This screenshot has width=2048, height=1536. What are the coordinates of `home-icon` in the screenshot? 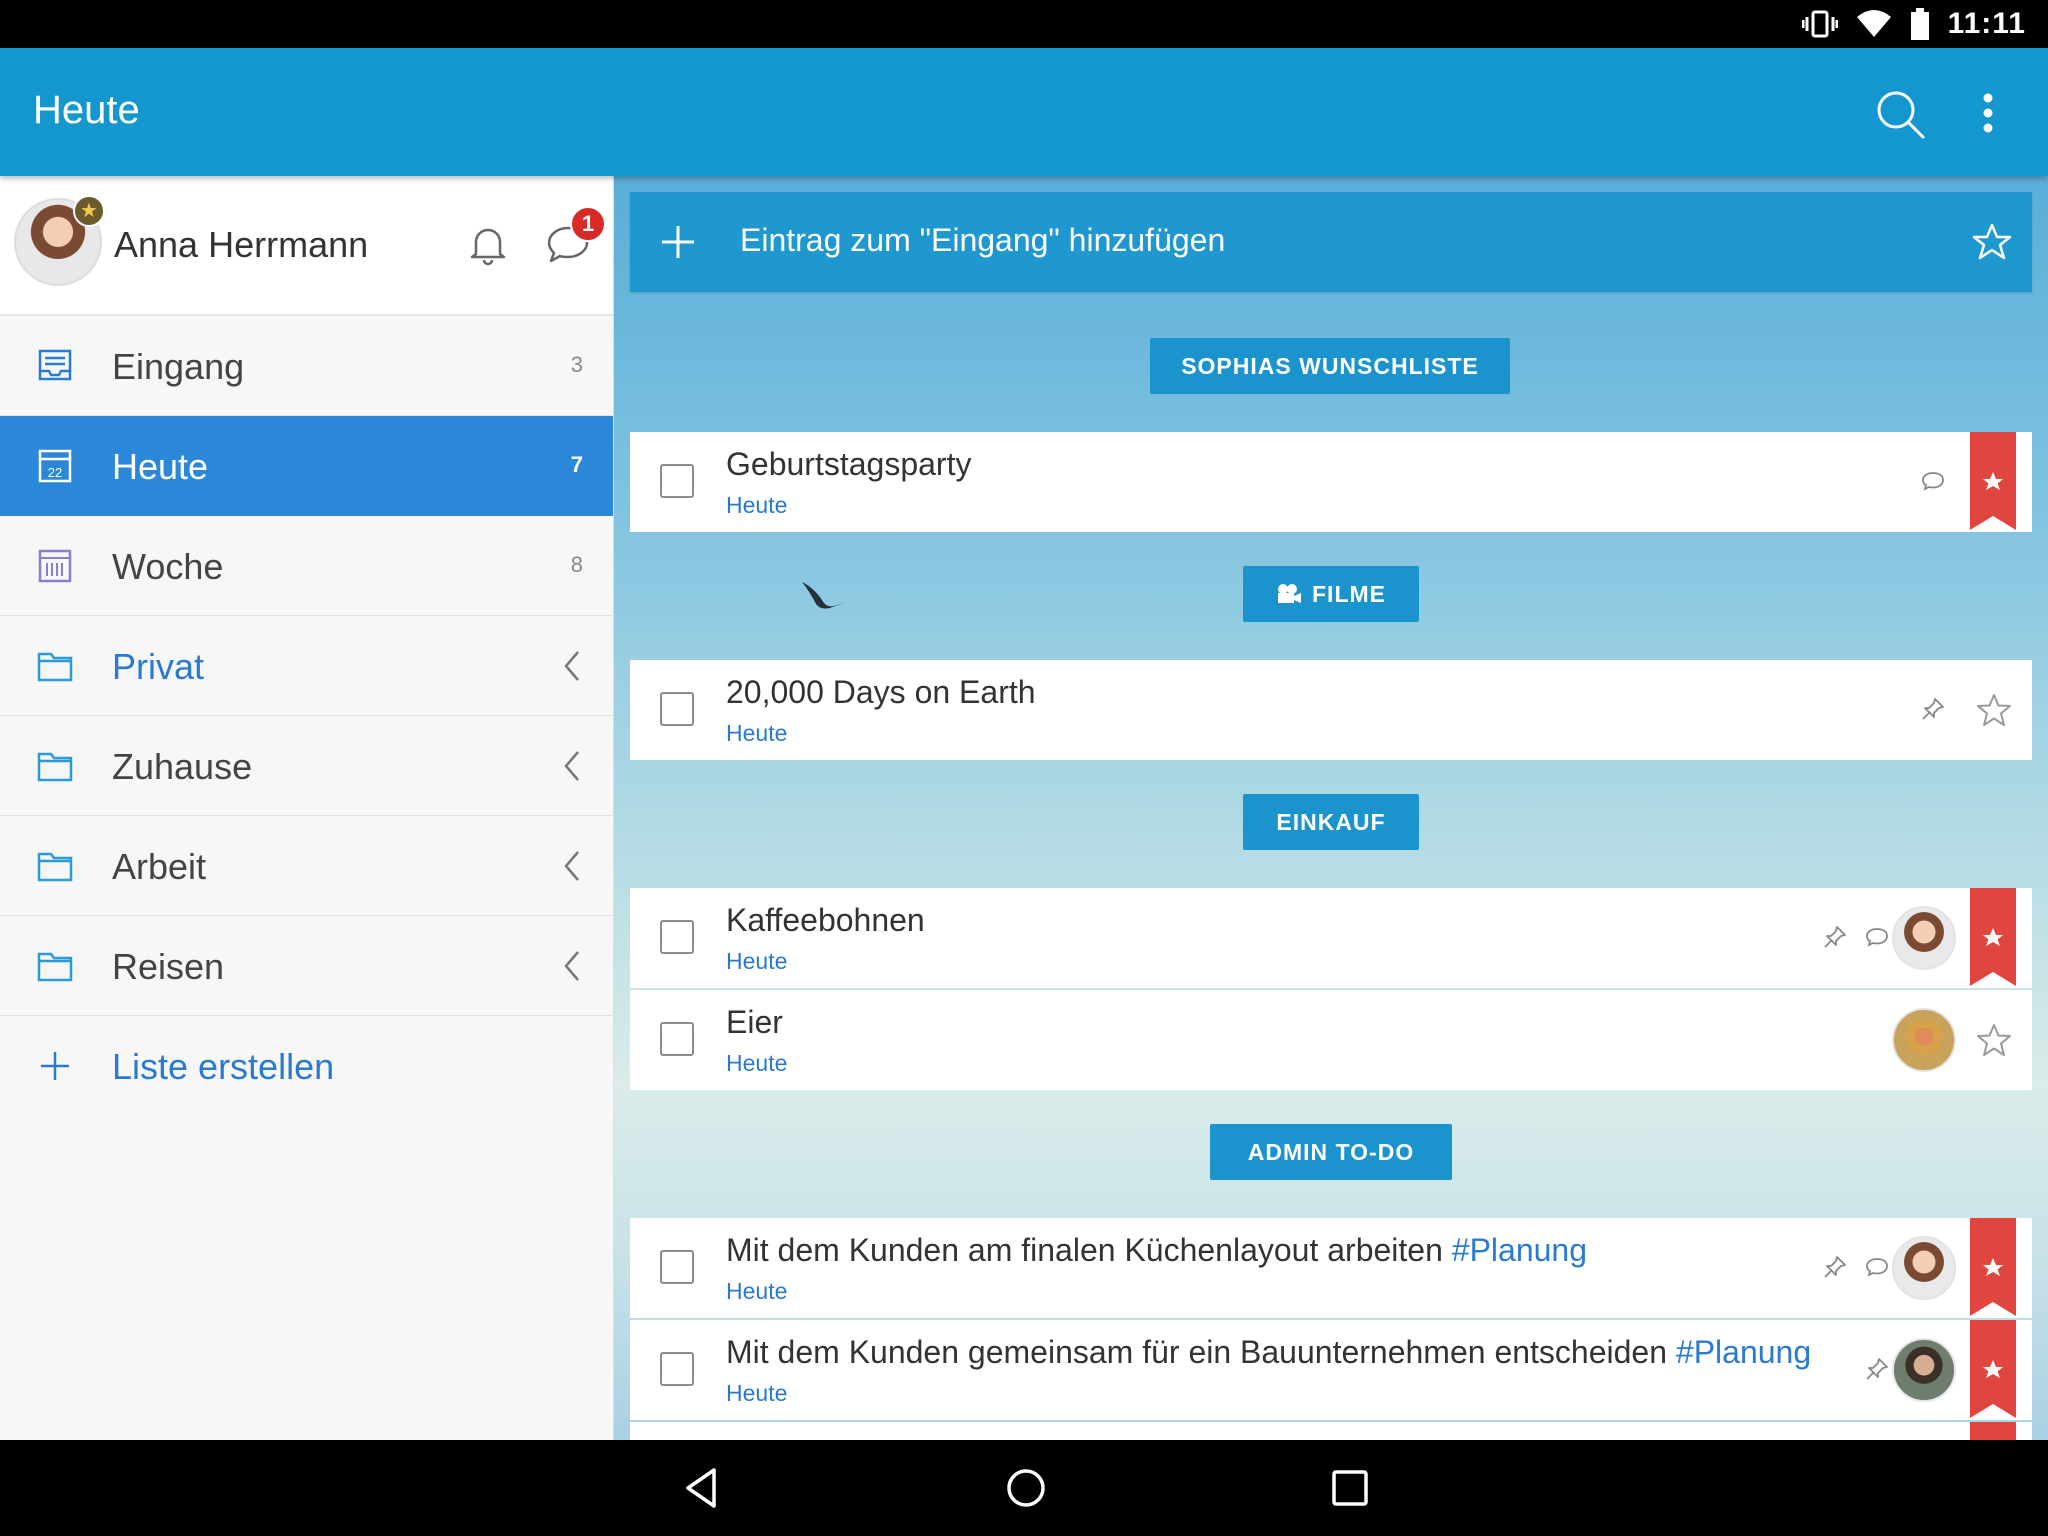 It's located at (1026, 1488).